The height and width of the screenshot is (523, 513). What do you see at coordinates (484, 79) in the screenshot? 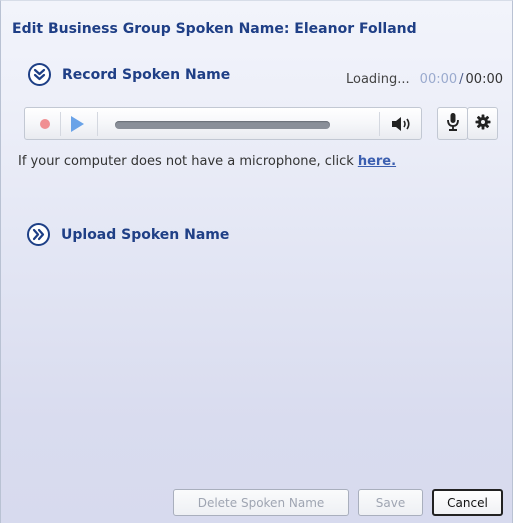
I see `total-time: 00:00` at bounding box center [484, 79].